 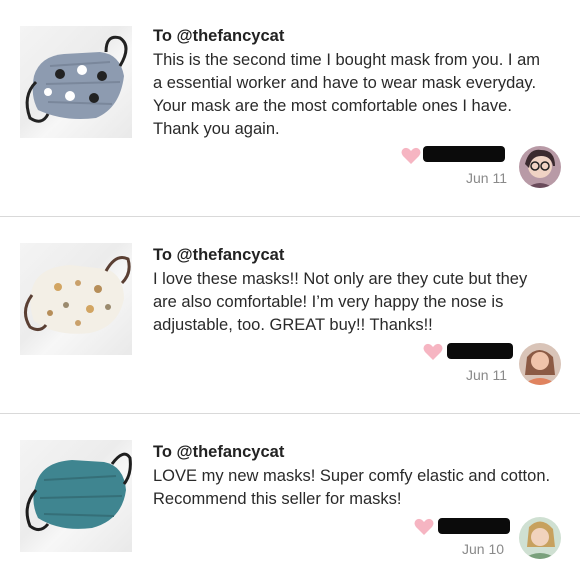 I want to click on reviewer-avatar-glasses-icon, so click(x=540, y=167).